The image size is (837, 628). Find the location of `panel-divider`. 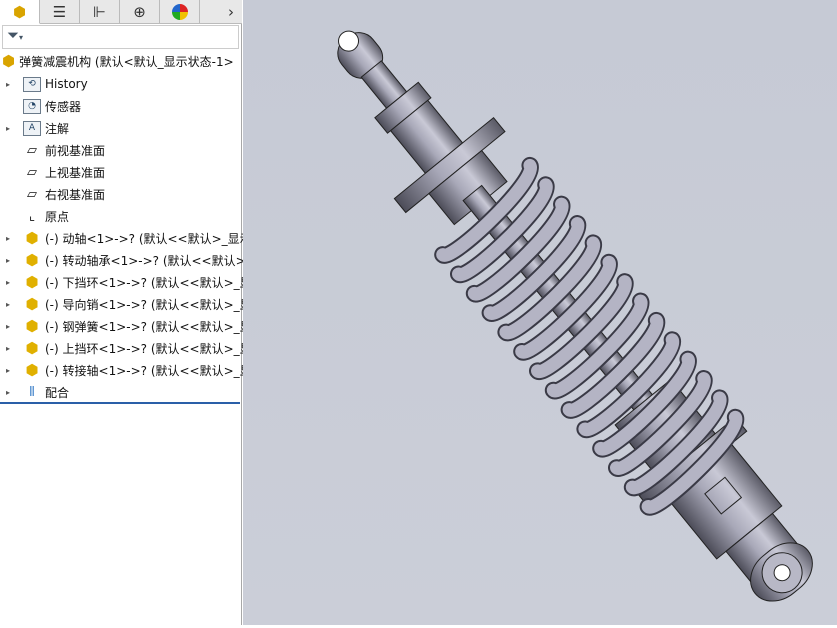

panel-divider is located at coordinates (120, 403).